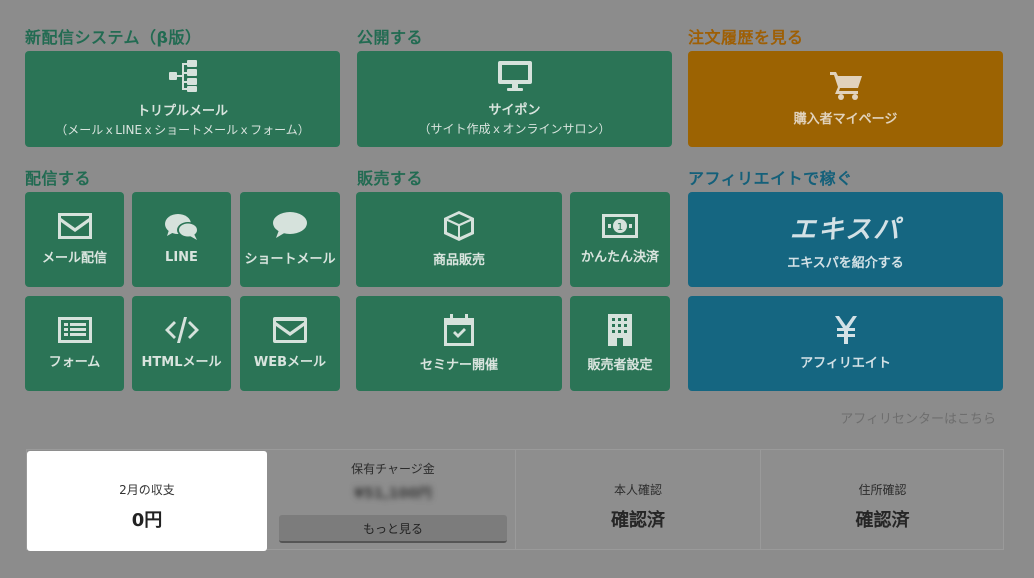 Image resolution: width=1034 pixels, height=578 pixels. Describe the element at coordinates (393, 494) in the screenshot. I see `charge-value: ¥51,100円` at that location.